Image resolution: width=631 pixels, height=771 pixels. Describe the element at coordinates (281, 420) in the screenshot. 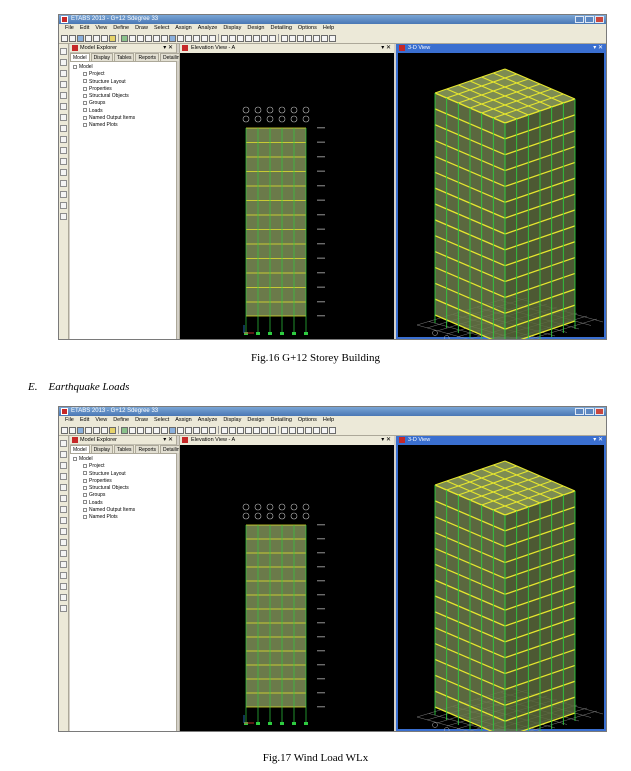

I see `menu-detailing: Detailing` at that location.